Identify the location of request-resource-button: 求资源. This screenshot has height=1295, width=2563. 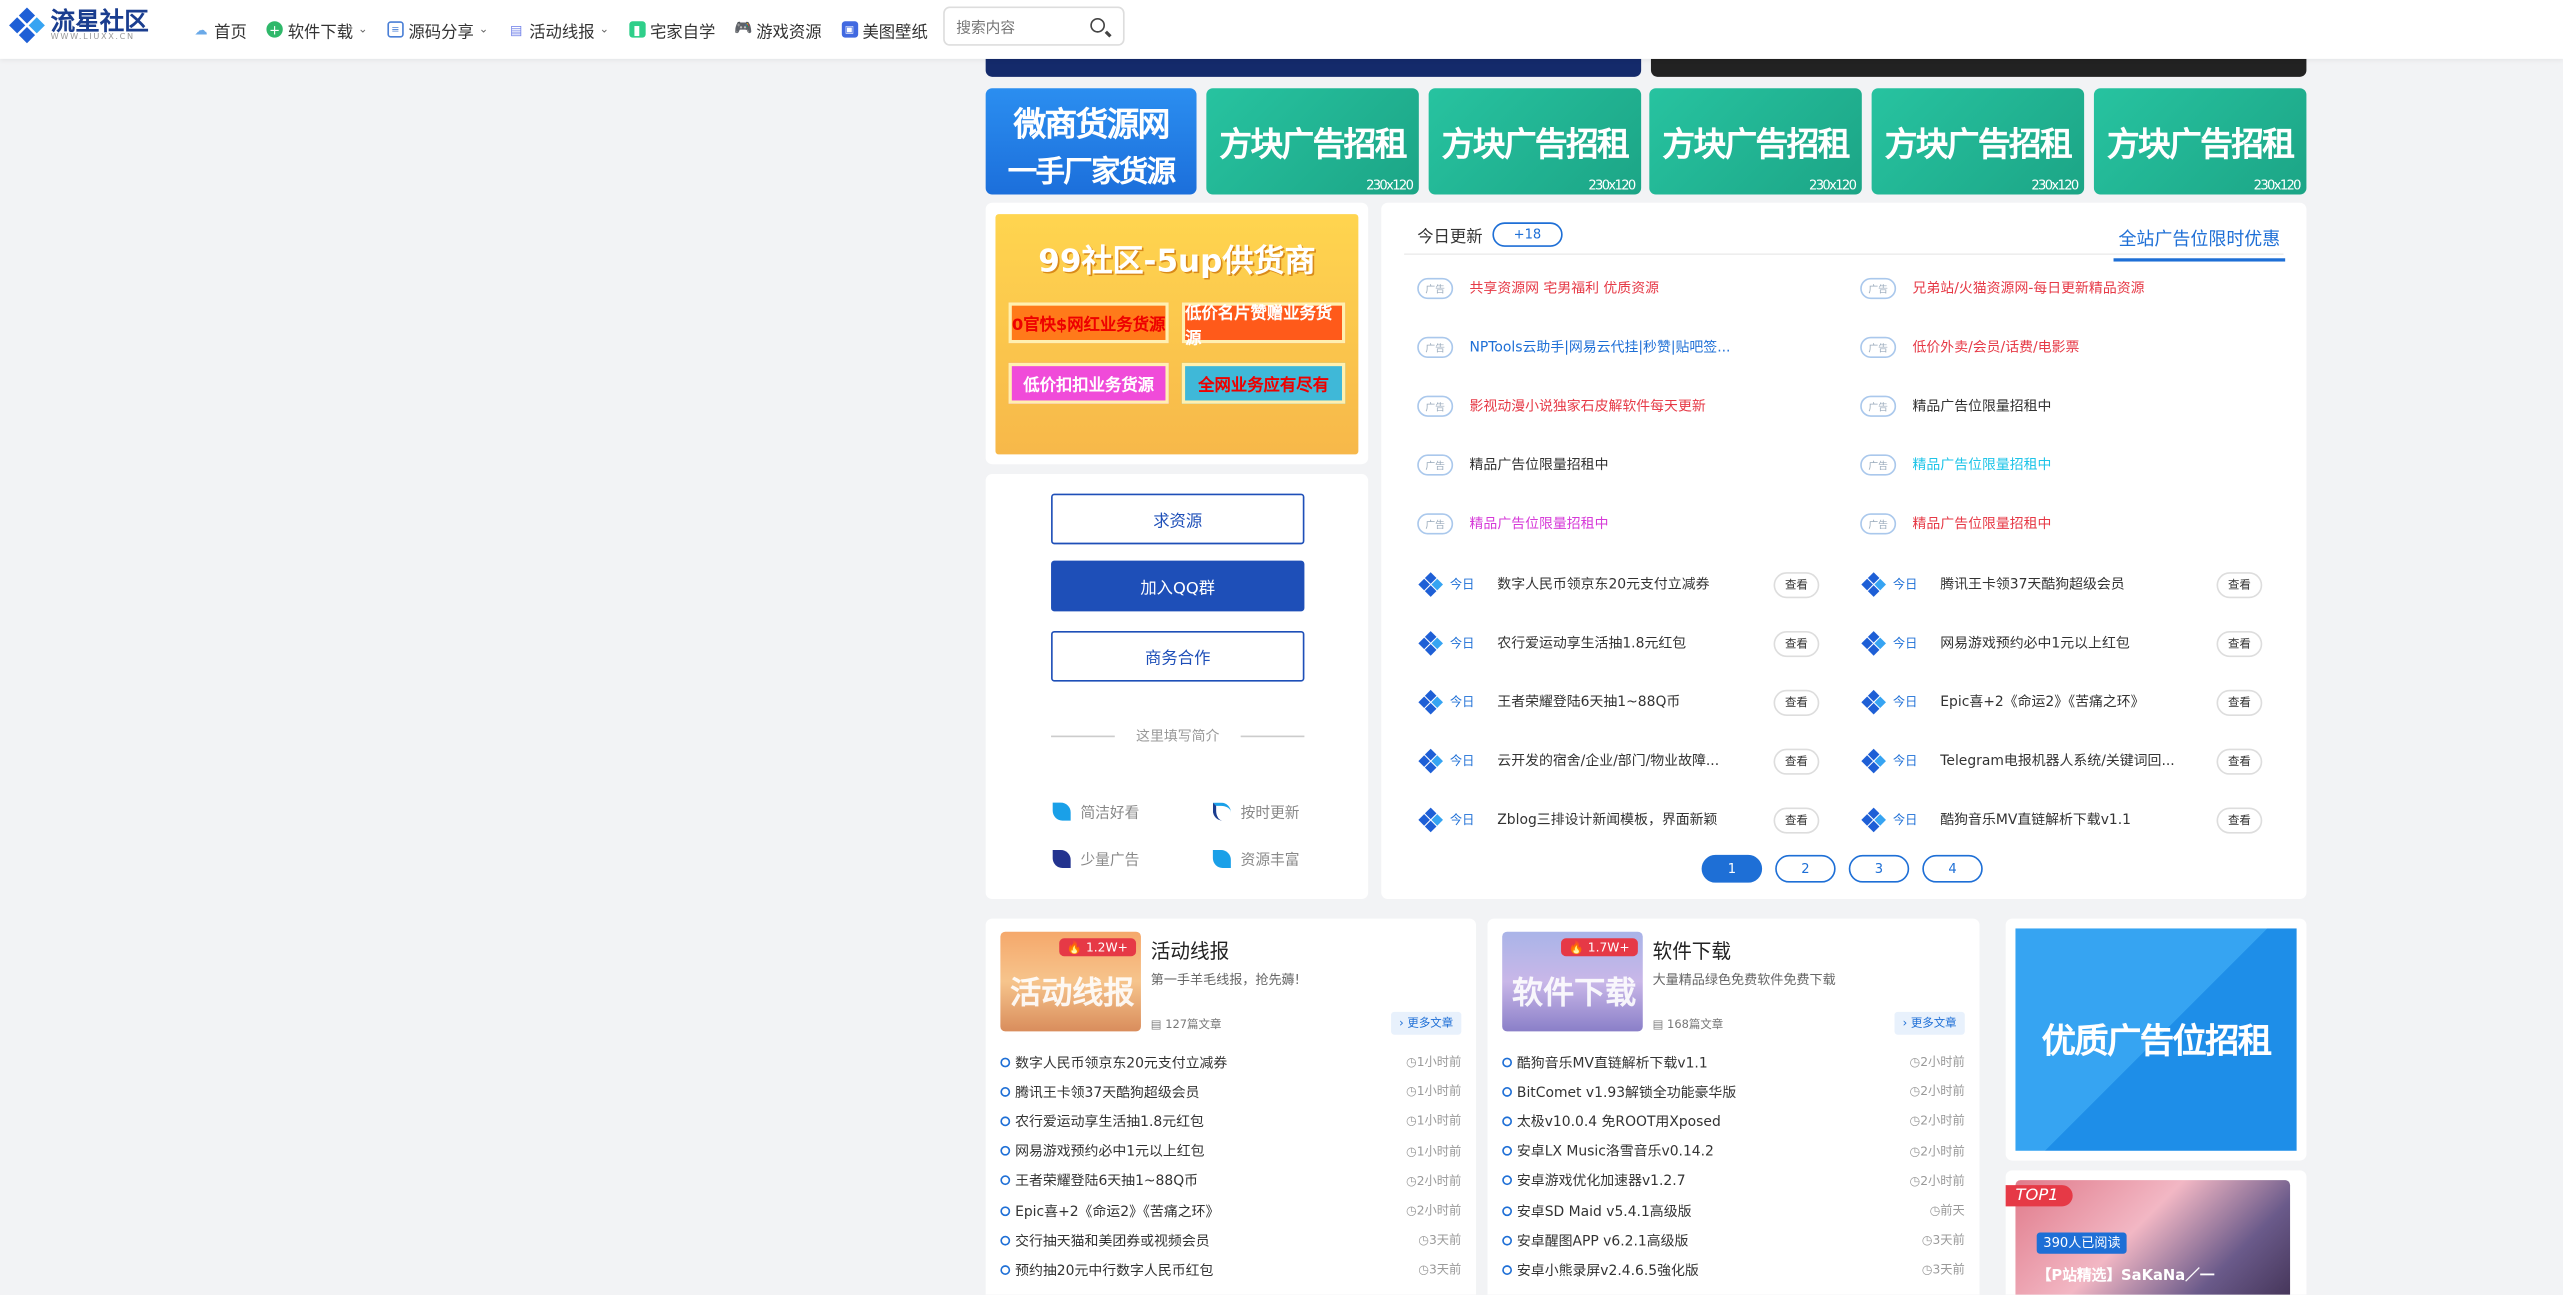
(1178, 519).